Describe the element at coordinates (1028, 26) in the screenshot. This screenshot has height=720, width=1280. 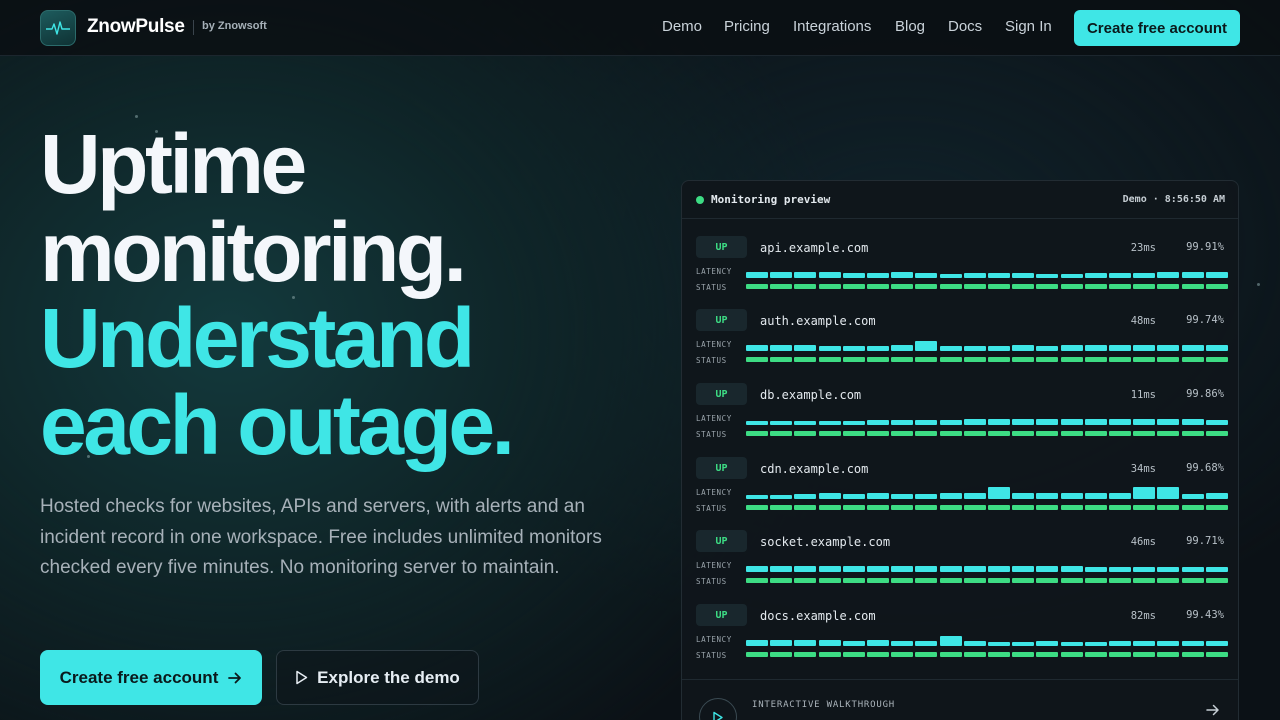
I see `nav-link-sign-in: Sign In` at that location.